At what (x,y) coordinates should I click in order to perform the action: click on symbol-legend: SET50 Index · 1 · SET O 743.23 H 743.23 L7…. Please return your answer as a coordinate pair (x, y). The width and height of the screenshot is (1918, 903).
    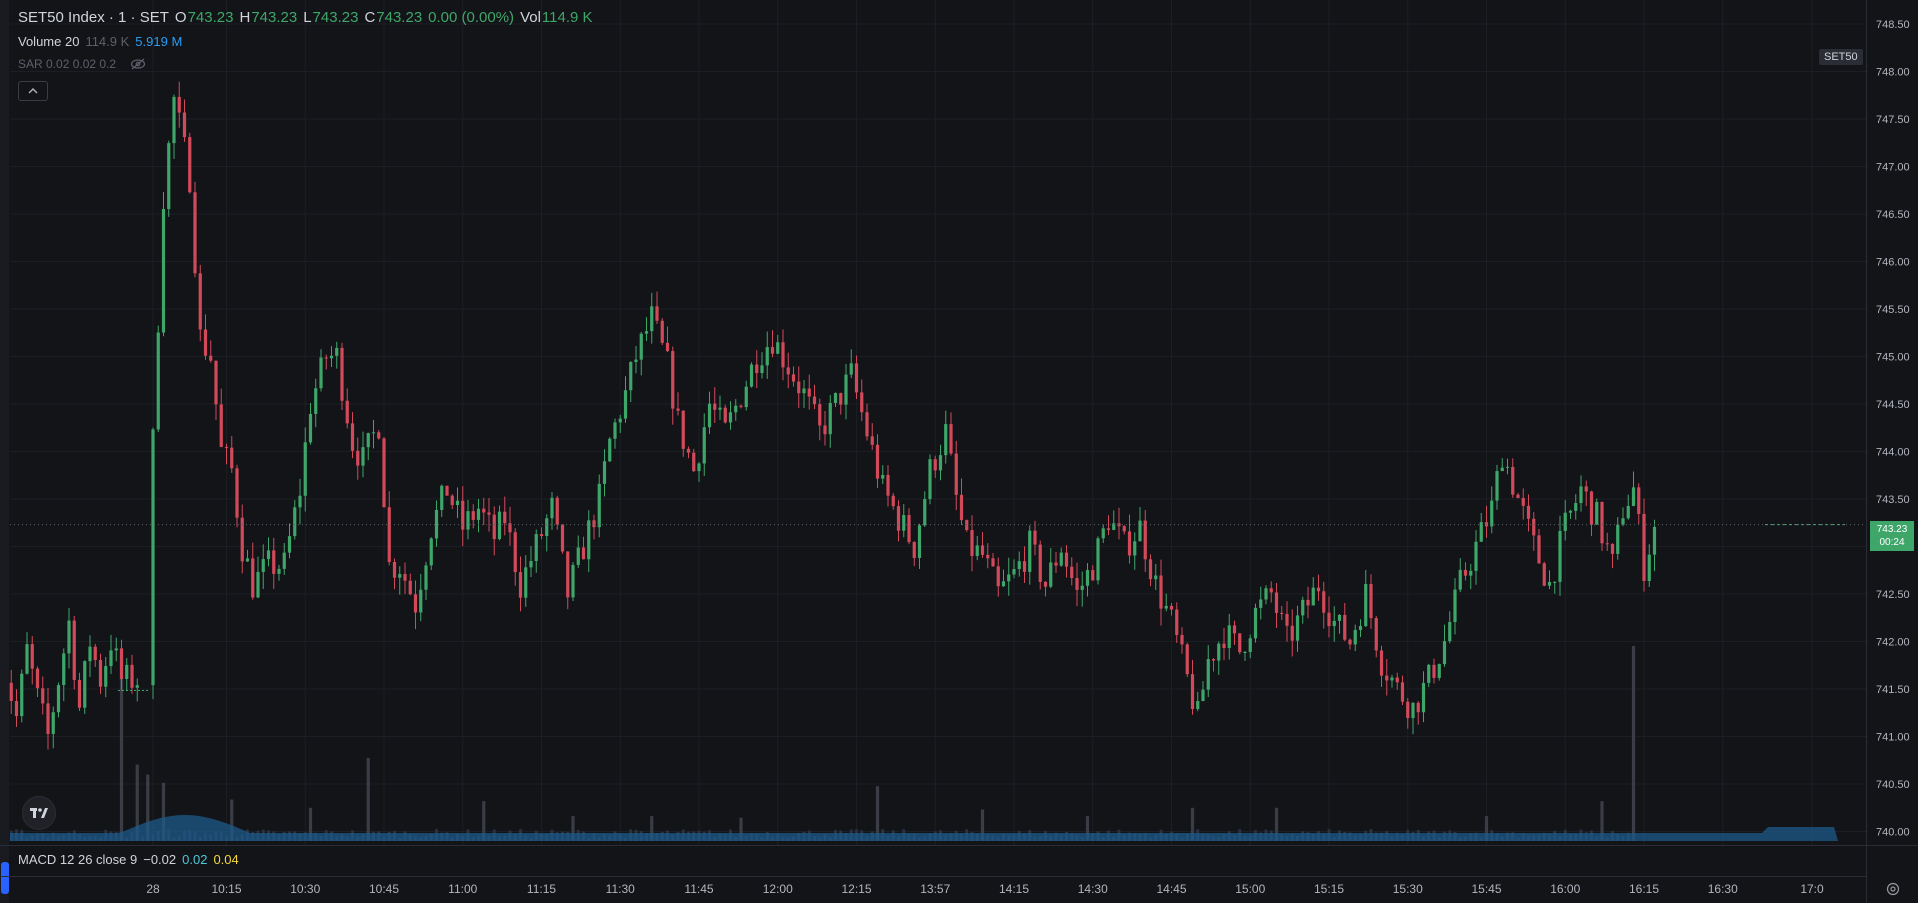
    Looking at the image, I should click on (305, 17).